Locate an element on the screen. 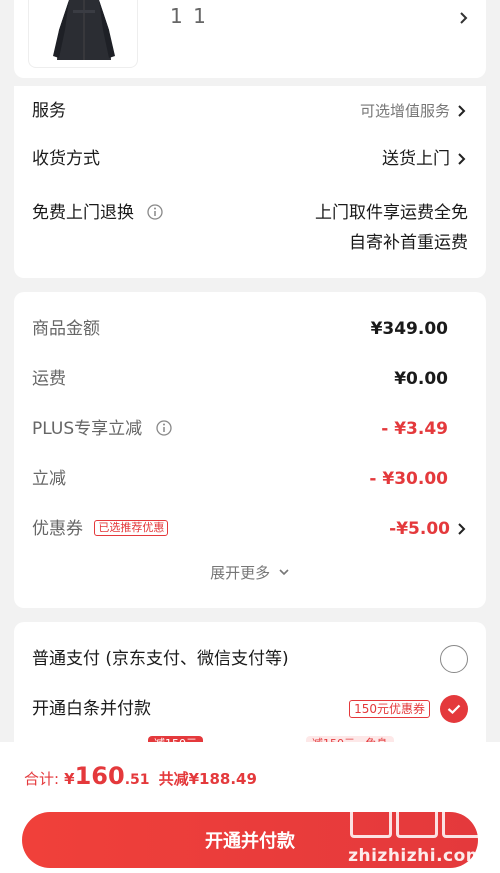 The width and height of the screenshot is (500, 873). pay-button-label: 开通并付款 is located at coordinates (250, 841).